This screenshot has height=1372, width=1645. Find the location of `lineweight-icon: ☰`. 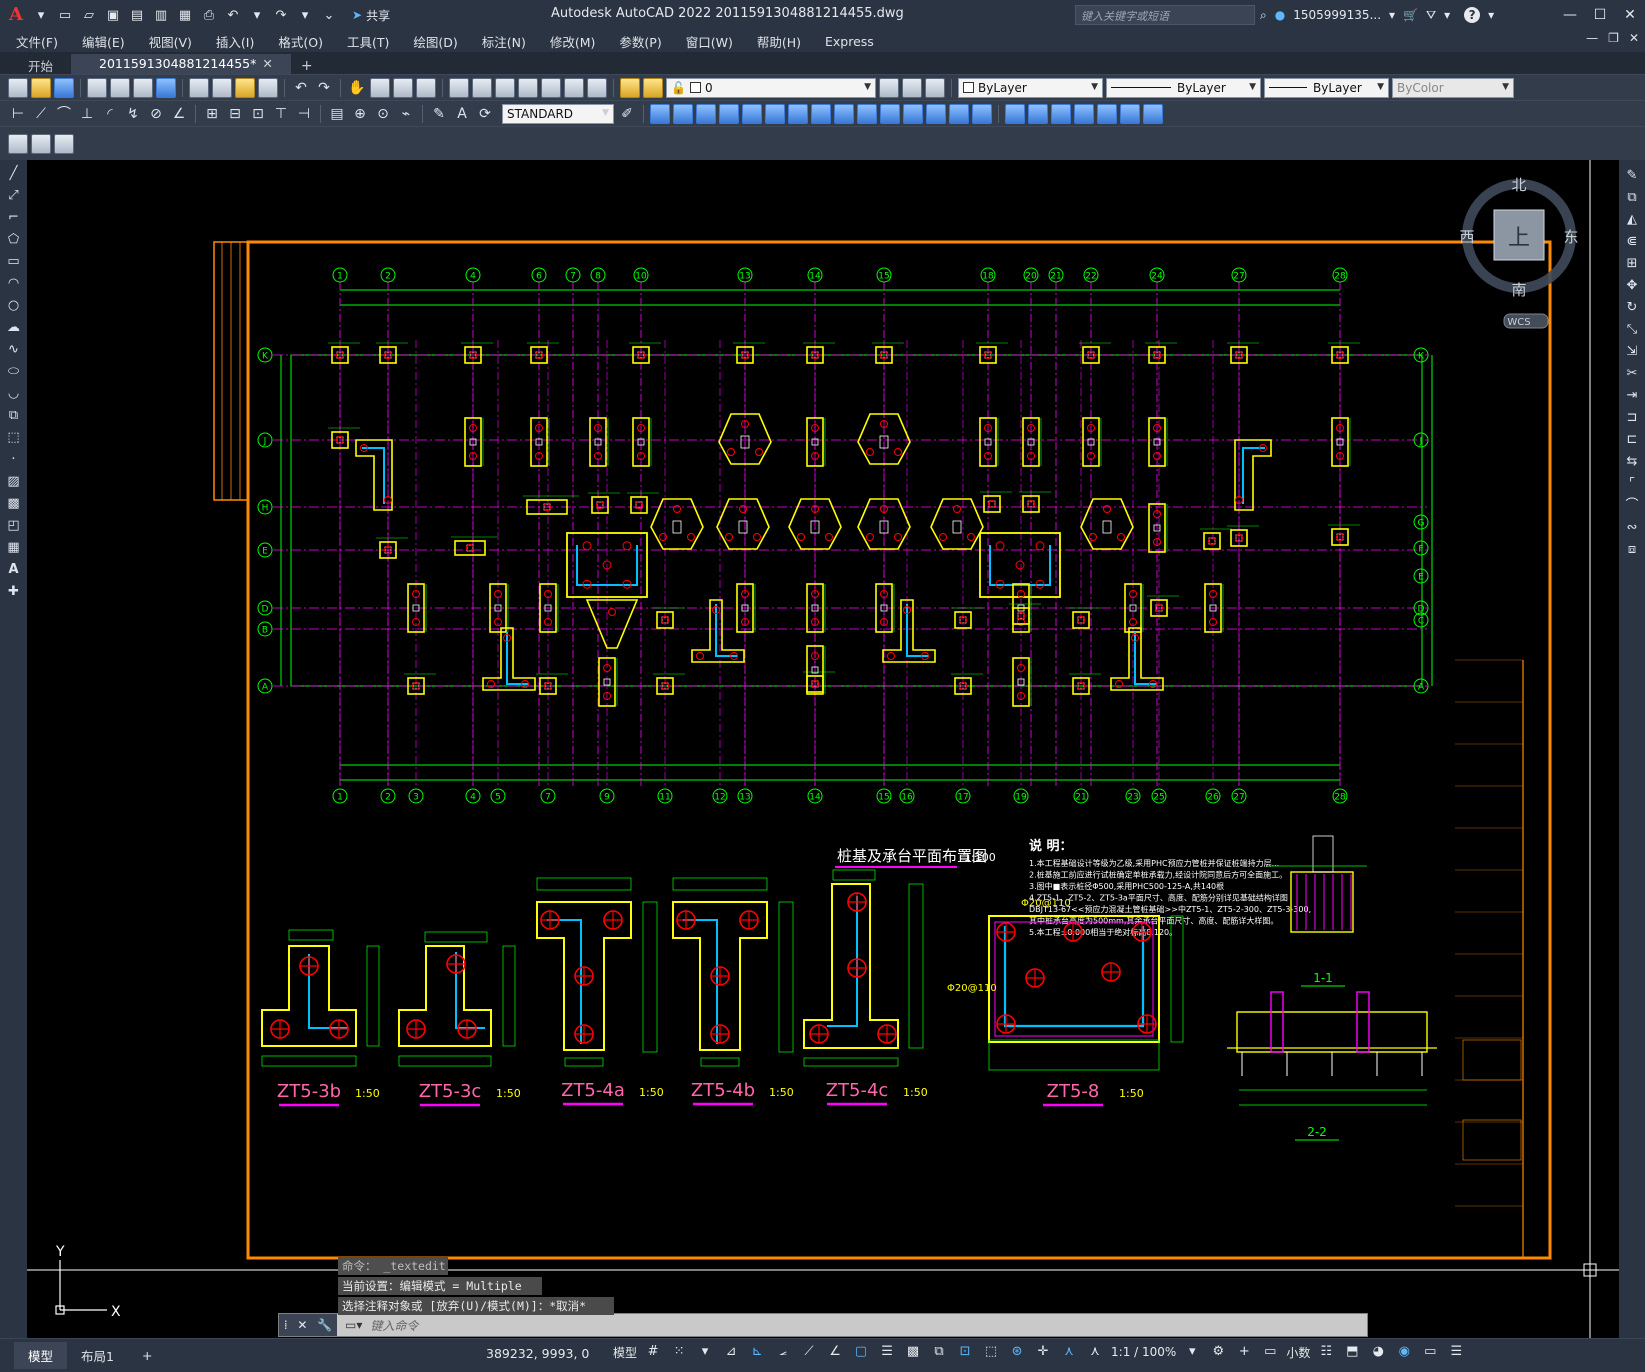

lineweight-icon: ☰ is located at coordinates (887, 1352).